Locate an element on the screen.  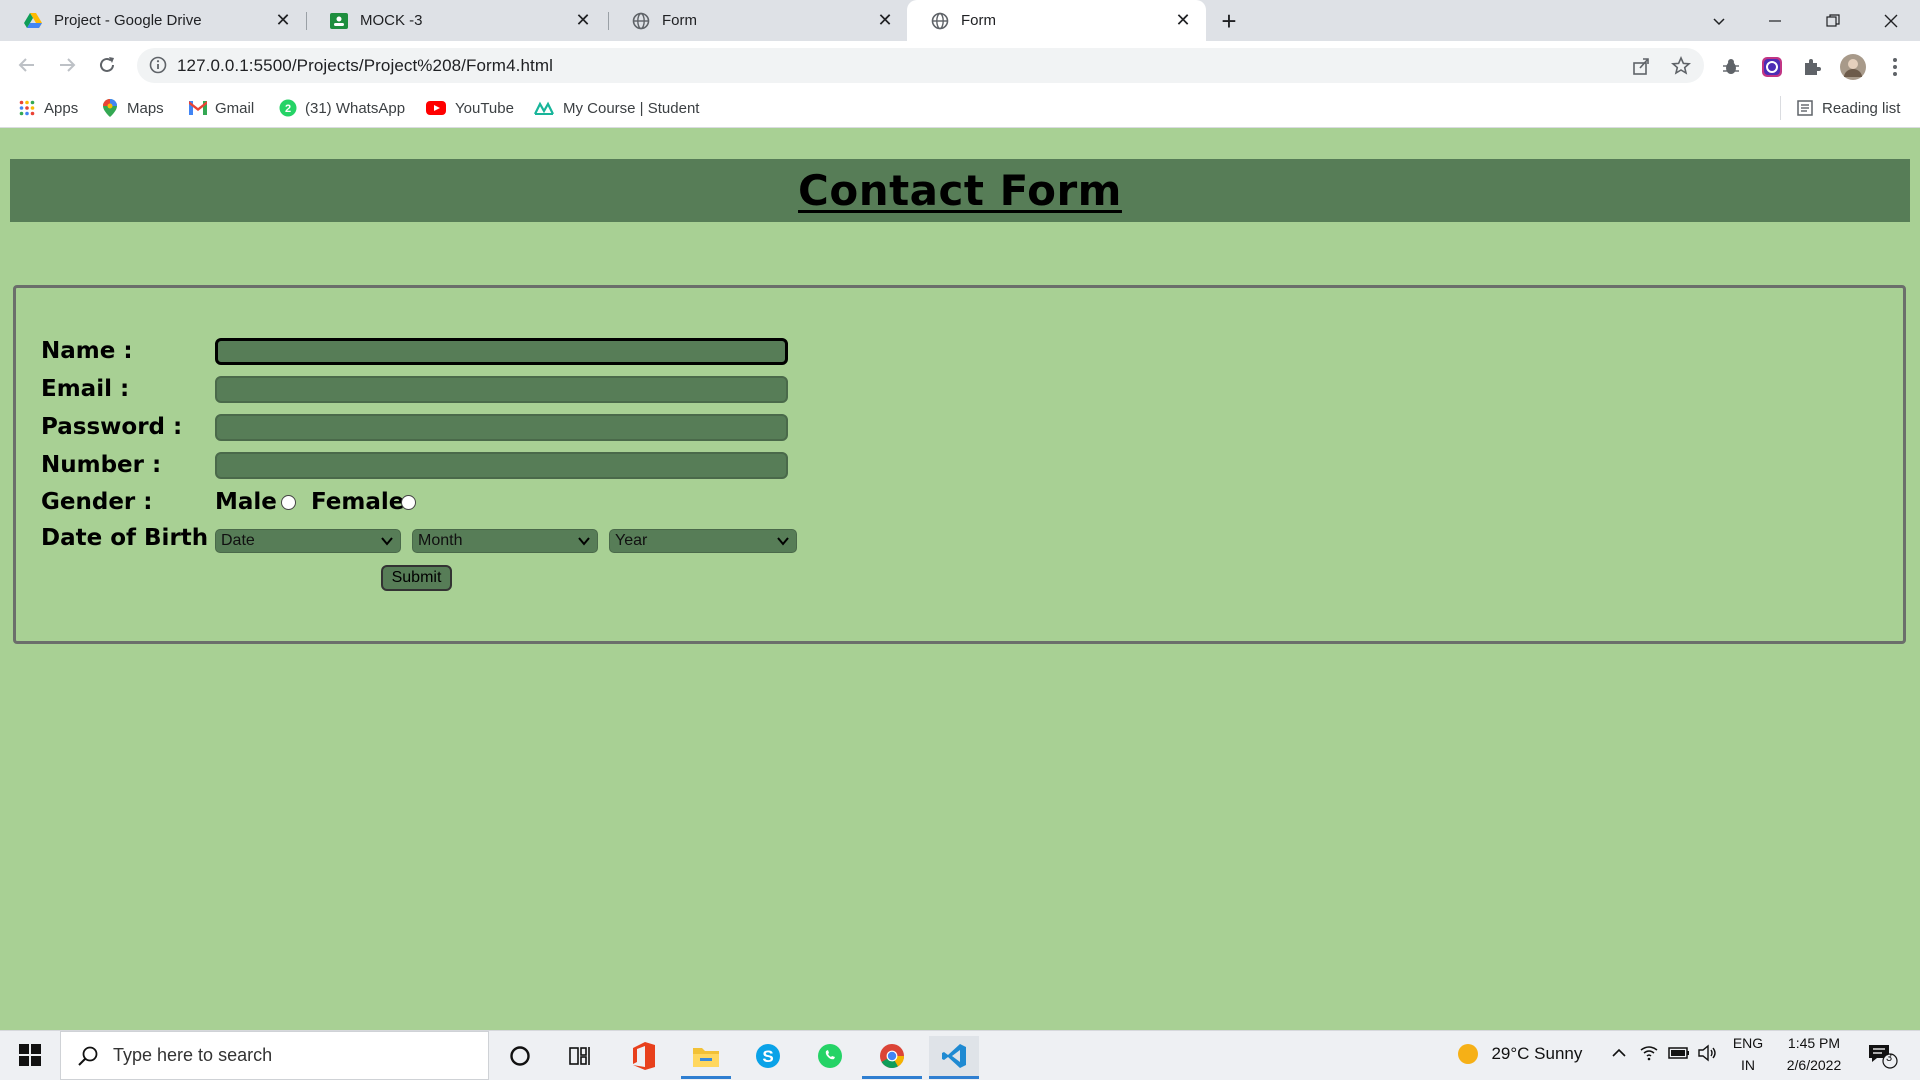
name-input is located at coordinates (501, 351).